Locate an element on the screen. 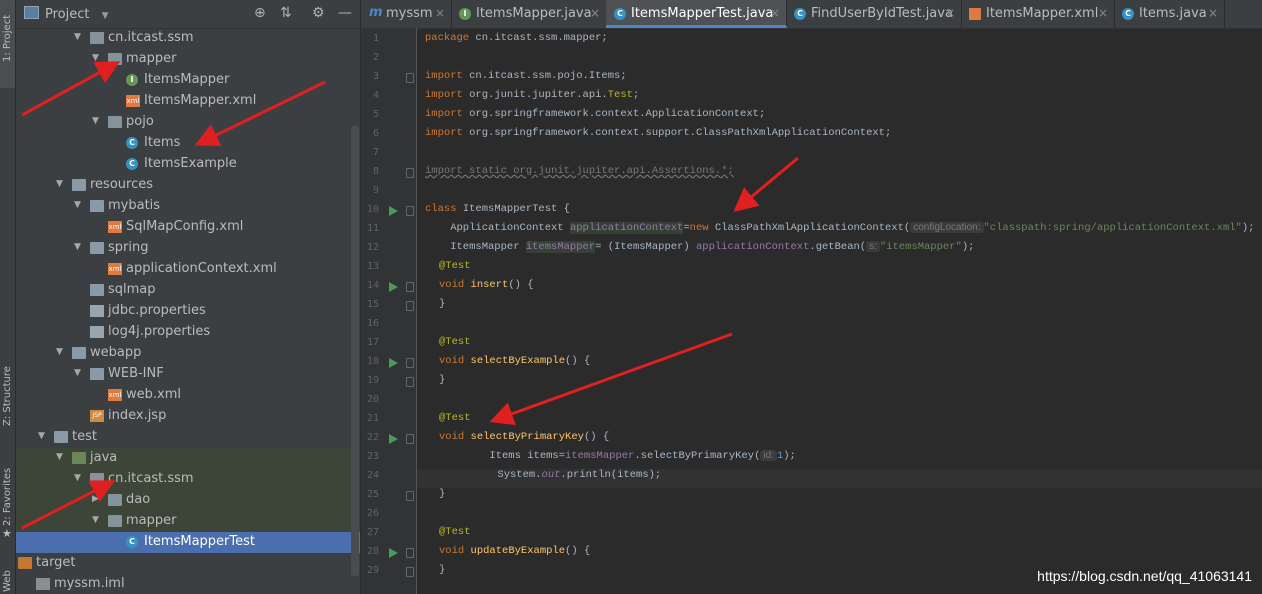 The height and width of the screenshot is (594, 1262). tree-item-web-inf: ▼ WEB-INF is located at coordinates (188, 374).